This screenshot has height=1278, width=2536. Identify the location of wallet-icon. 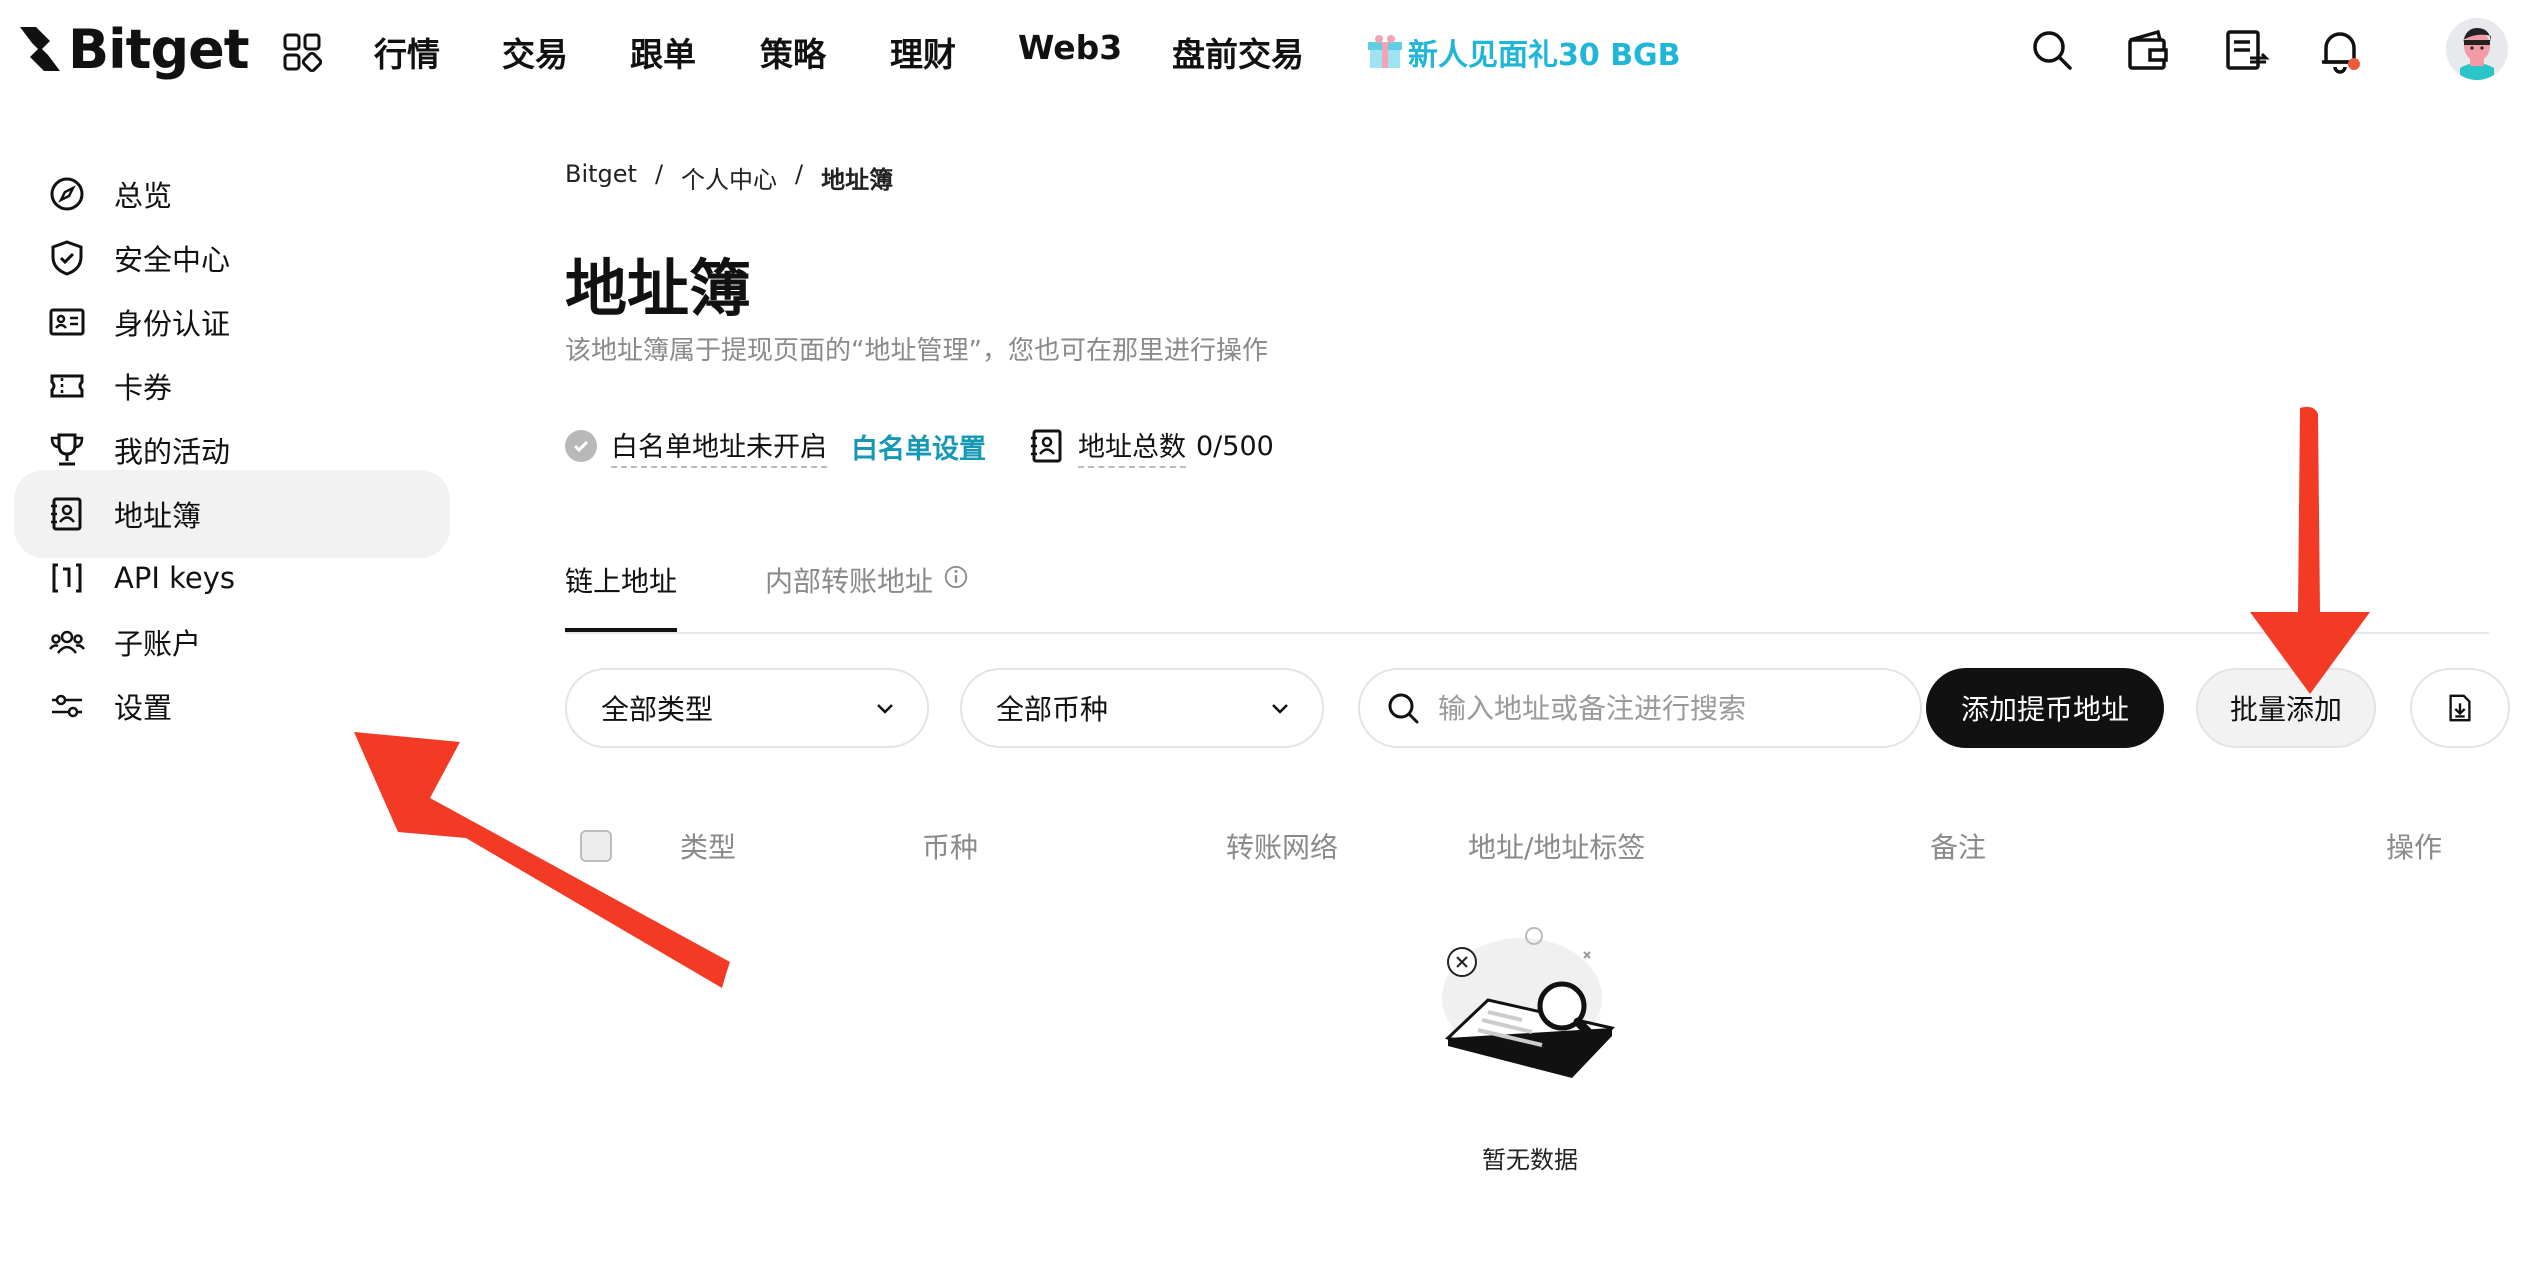
(2148, 50).